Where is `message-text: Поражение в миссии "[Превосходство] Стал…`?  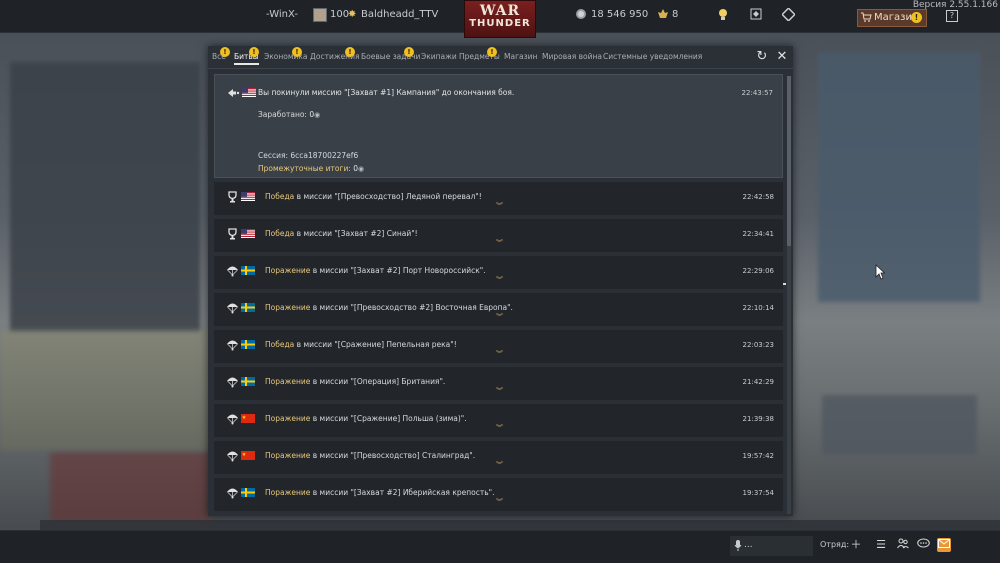
message-text: Поражение в миссии "[Превосходство] Стал… is located at coordinates (370, 455).